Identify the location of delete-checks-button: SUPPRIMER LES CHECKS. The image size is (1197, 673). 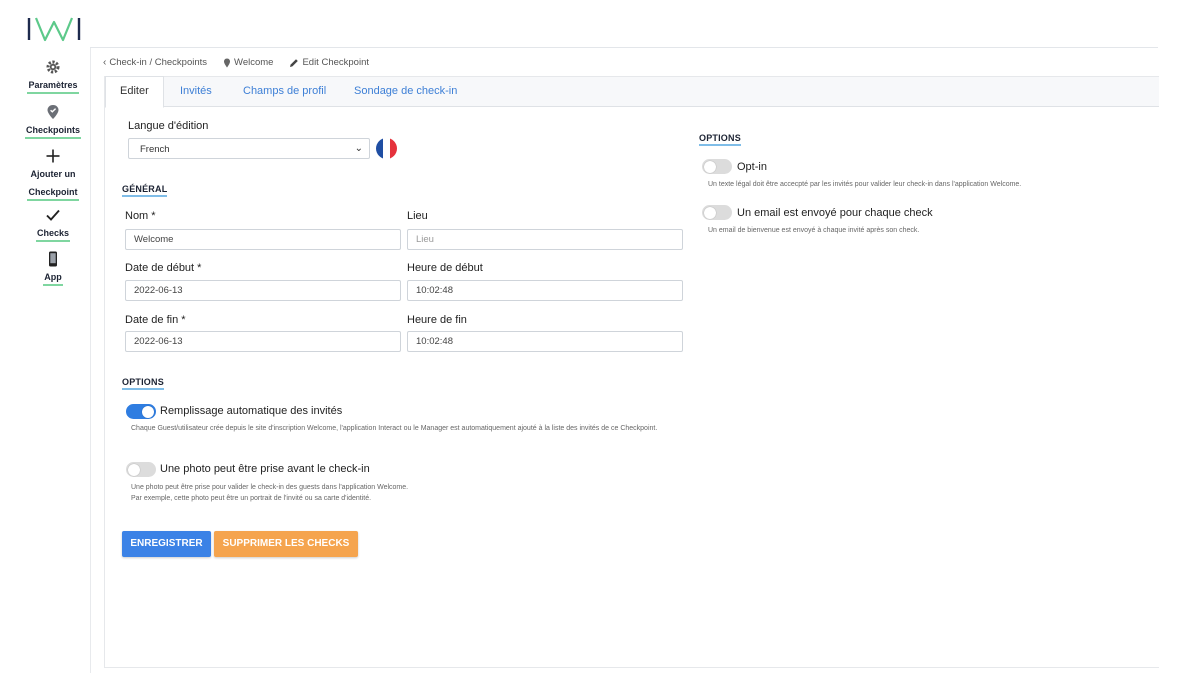
(286, 544).